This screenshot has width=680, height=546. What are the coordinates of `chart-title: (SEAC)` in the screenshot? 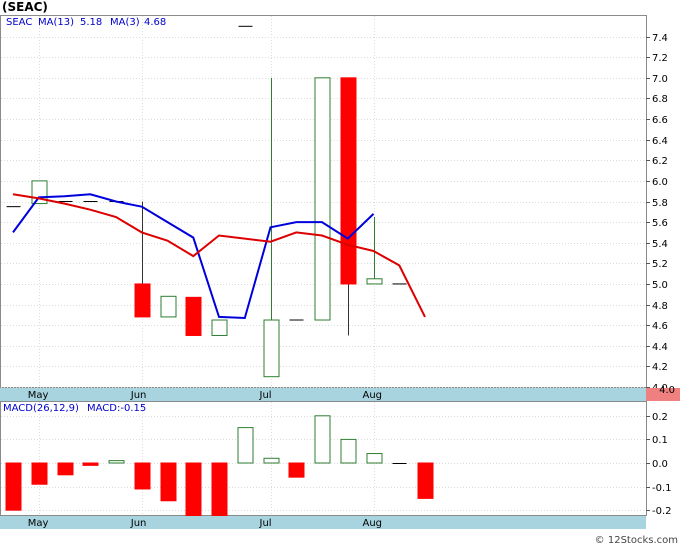 It's located at (25, 7).